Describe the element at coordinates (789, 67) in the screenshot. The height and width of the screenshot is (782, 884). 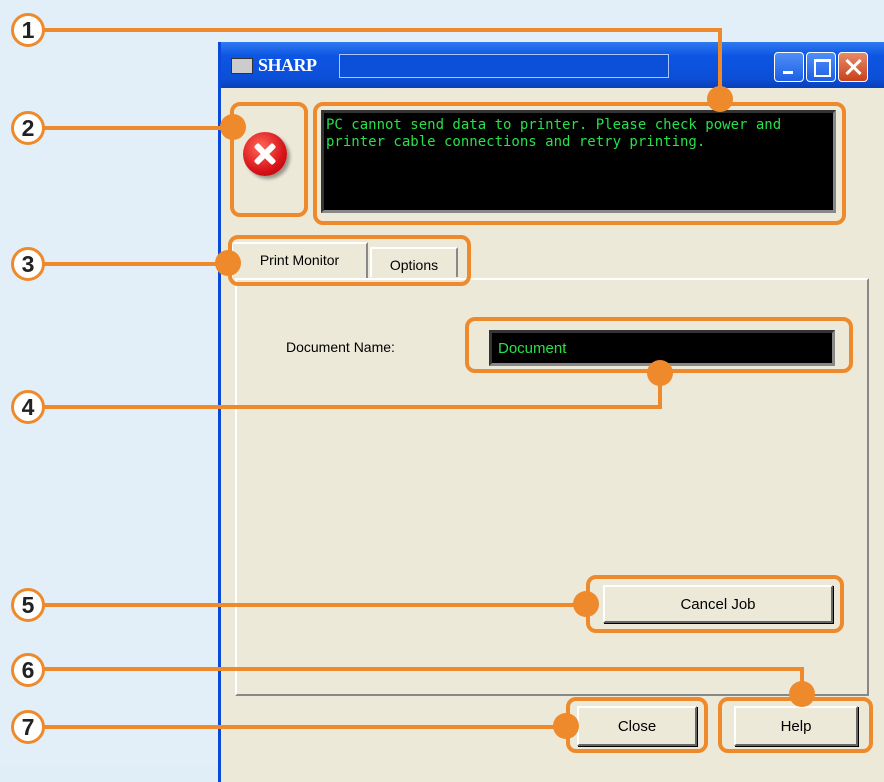
I see `minimize-button` at that location.